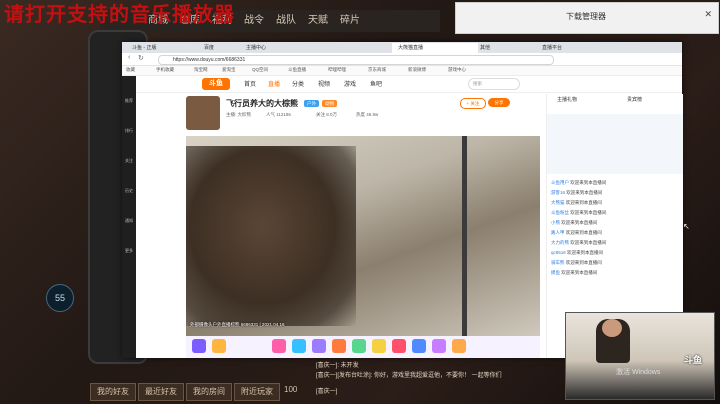 This screenshot has height=404, width=720. I want to click on game-tab: 战队, so click(286, 21).